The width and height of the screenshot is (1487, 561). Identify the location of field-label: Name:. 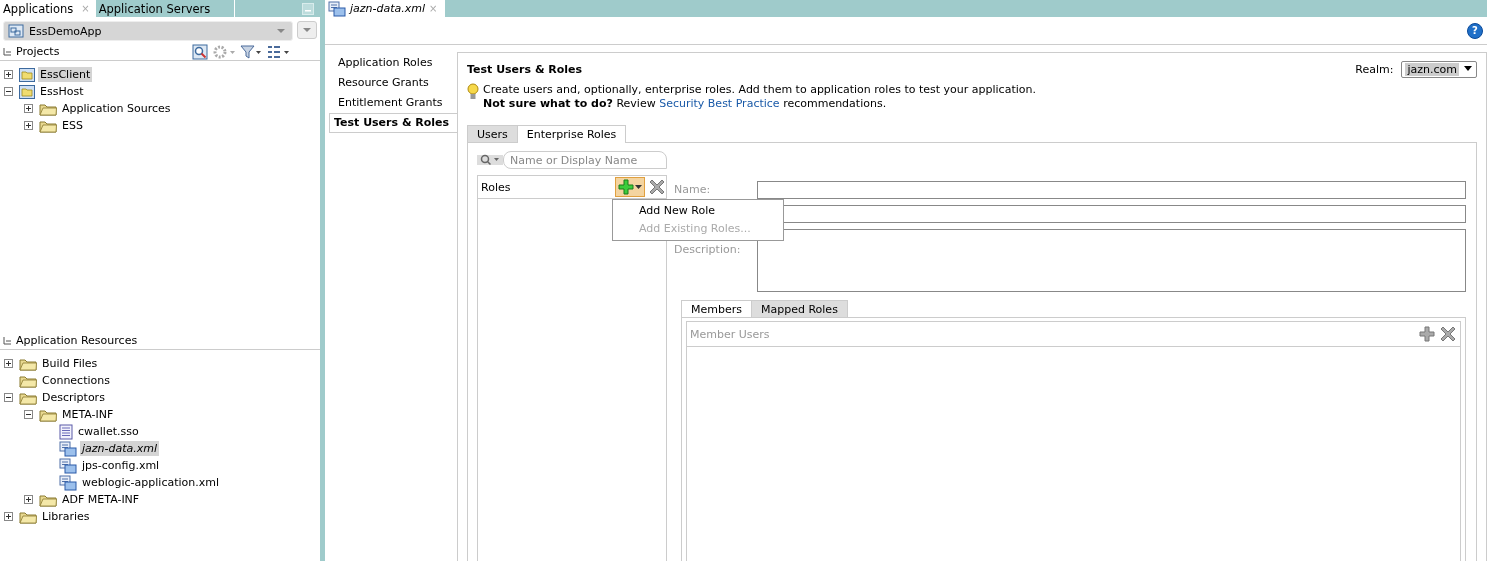
(692, 189).